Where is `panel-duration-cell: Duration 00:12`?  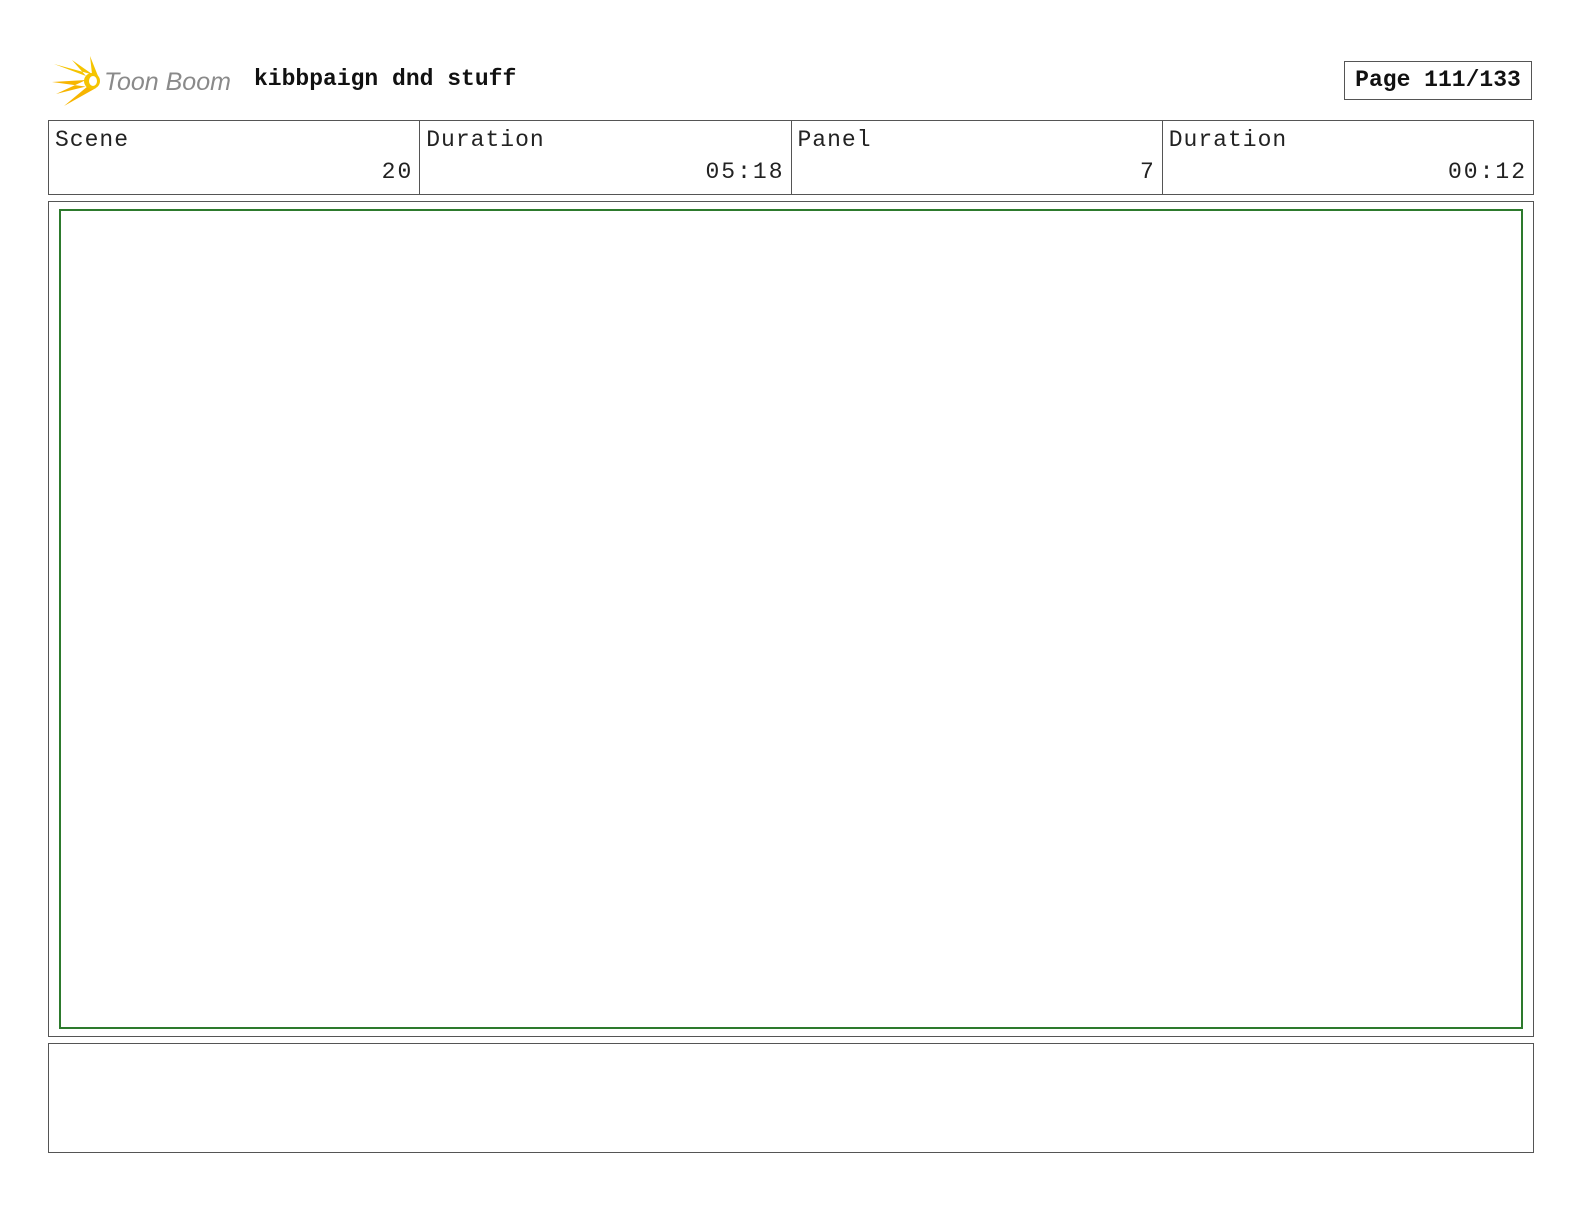
panel-duration-cell: Duration 00:12 is located at coordinates (1347, 157).